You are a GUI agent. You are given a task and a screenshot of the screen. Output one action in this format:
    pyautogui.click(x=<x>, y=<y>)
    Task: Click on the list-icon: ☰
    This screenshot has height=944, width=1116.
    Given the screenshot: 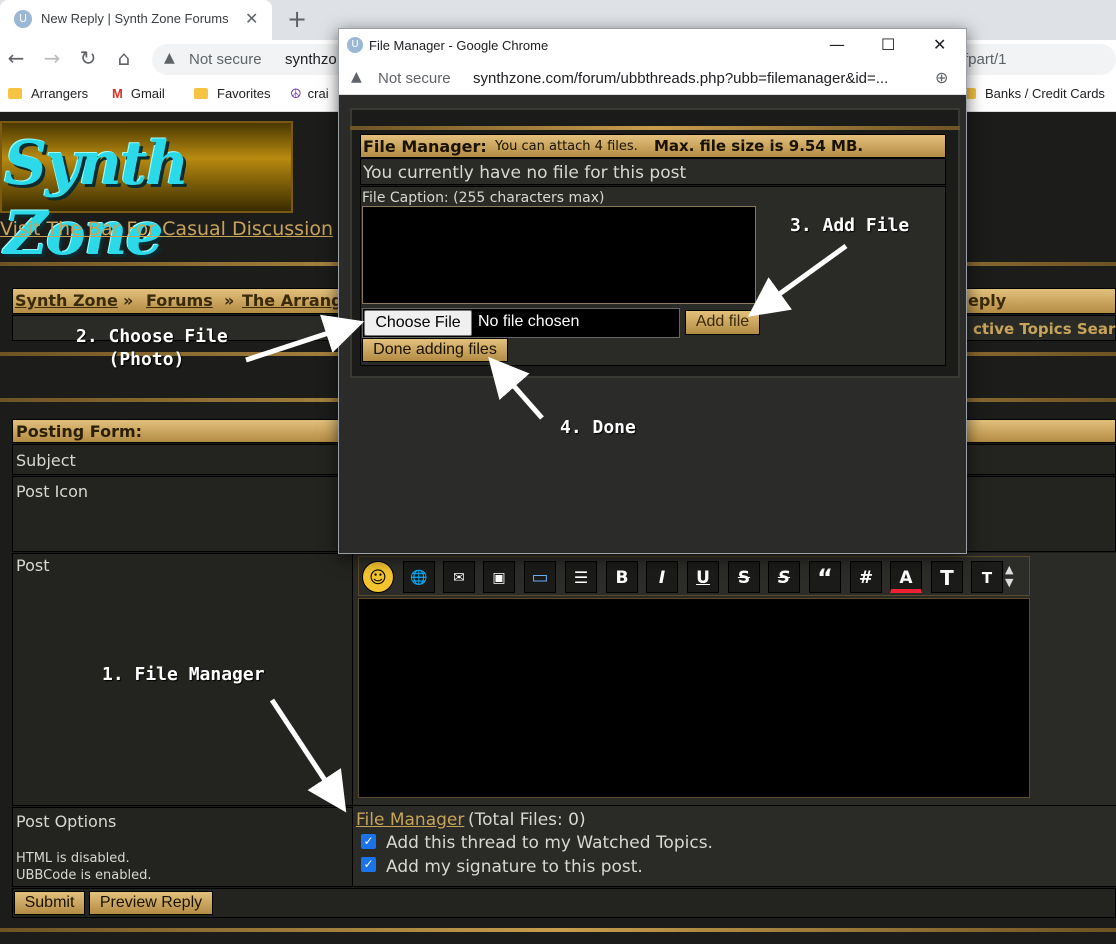 What is the action you would take?
    pyautogui.click(x=581, y=577)
    